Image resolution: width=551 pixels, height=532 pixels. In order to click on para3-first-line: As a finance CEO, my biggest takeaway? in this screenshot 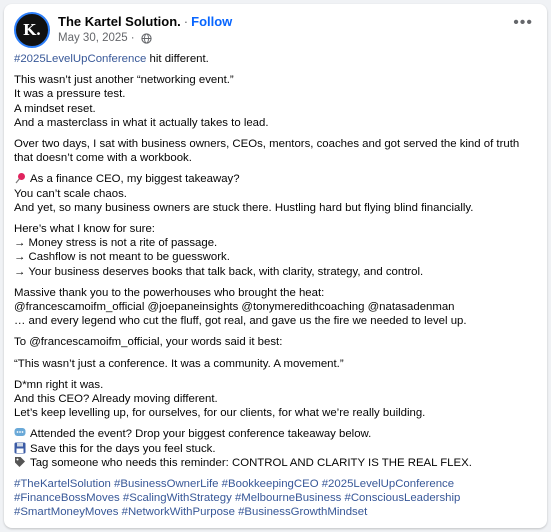, I will do `click(135, 179)`.